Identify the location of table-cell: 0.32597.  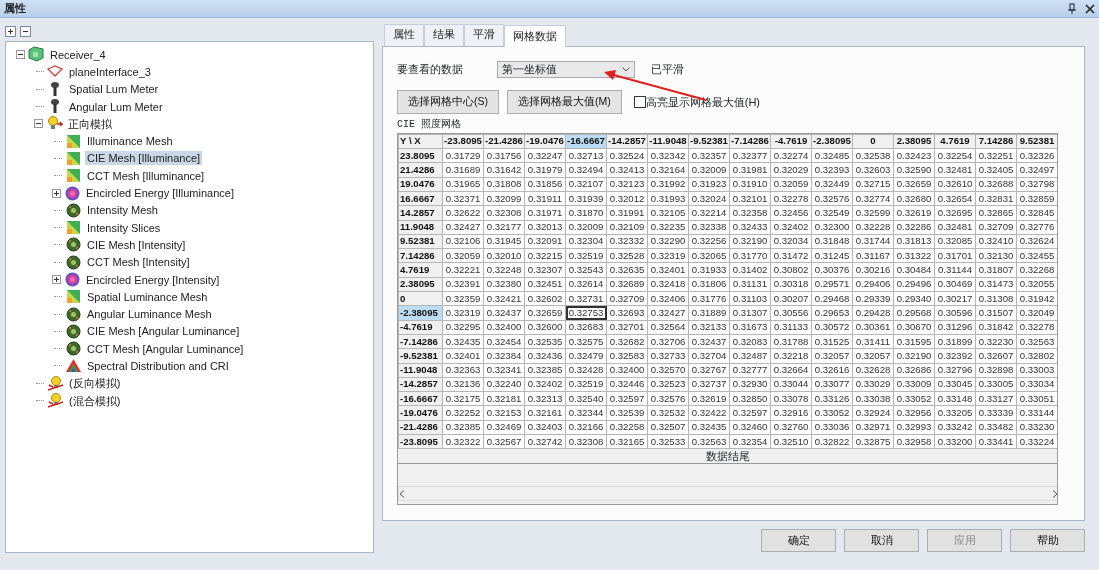
(750, 413).